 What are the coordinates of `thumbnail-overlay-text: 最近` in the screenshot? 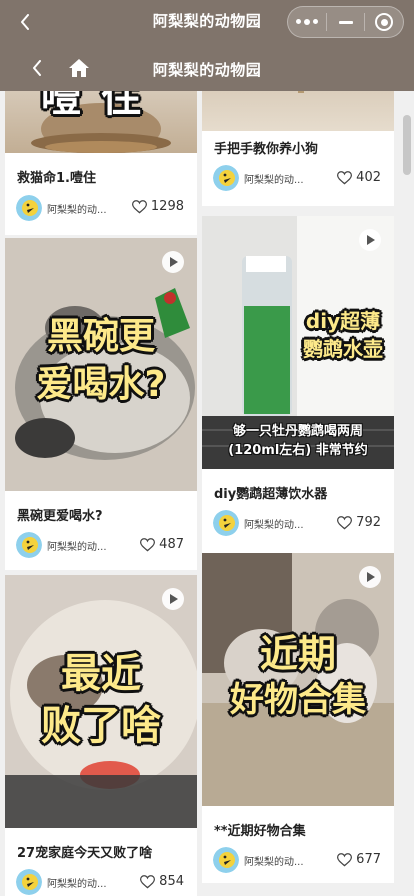 It's located at (101, 674).